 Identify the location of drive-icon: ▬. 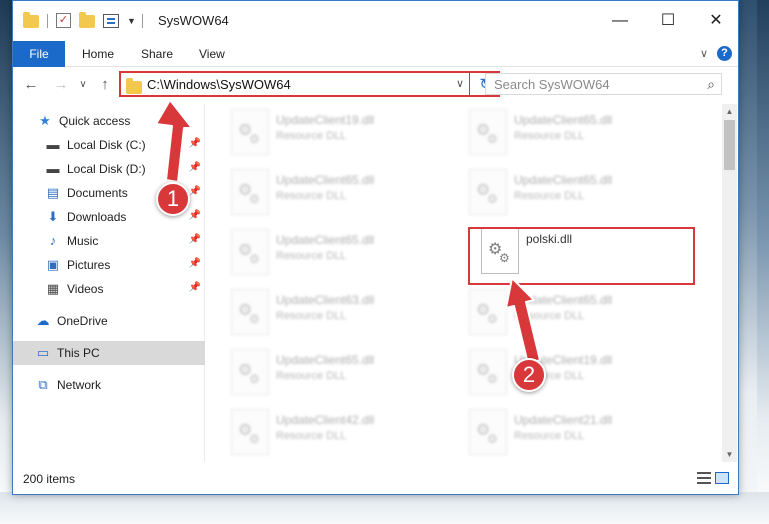
(53, 168).